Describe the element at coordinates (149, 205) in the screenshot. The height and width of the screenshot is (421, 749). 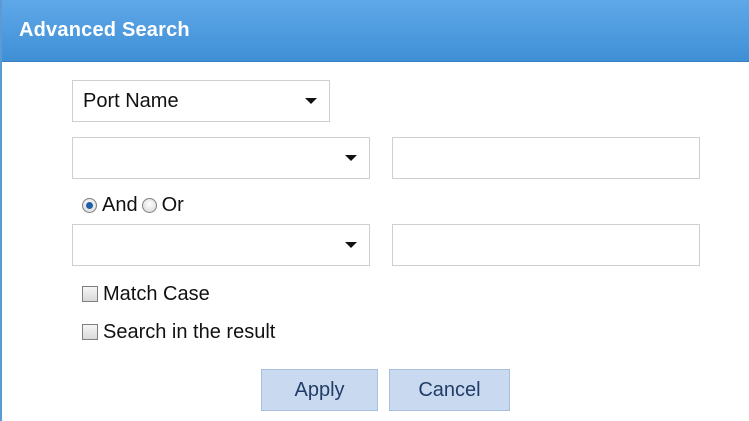
I see `or-radio` at that location.